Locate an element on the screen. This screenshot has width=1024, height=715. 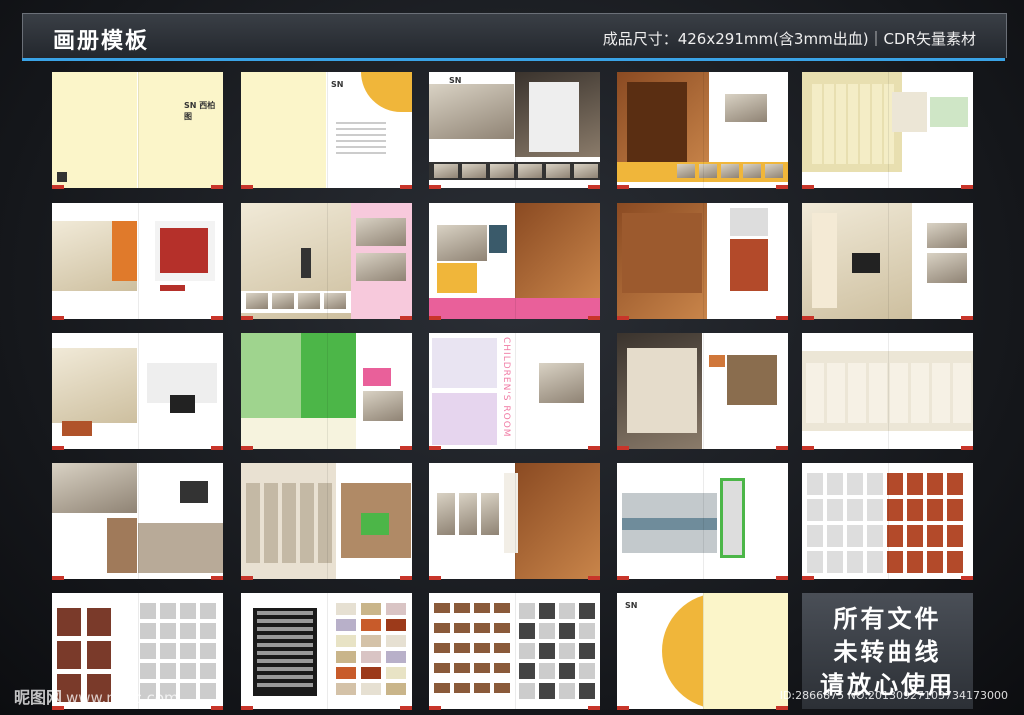
caption-bar is located at coordinates (172, 288).